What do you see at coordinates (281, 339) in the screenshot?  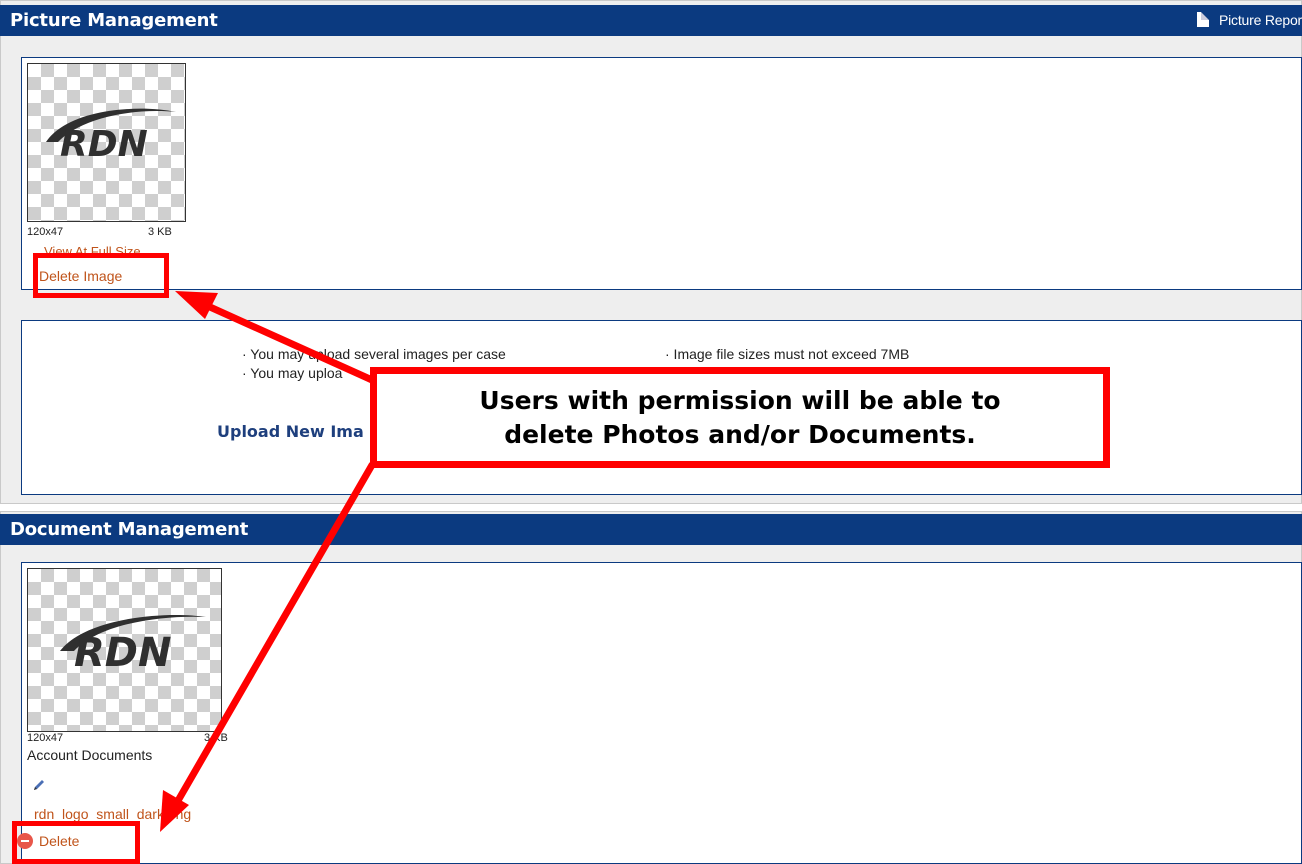 I see `arrow-to-delete-image` at bounding box center [281, 339].